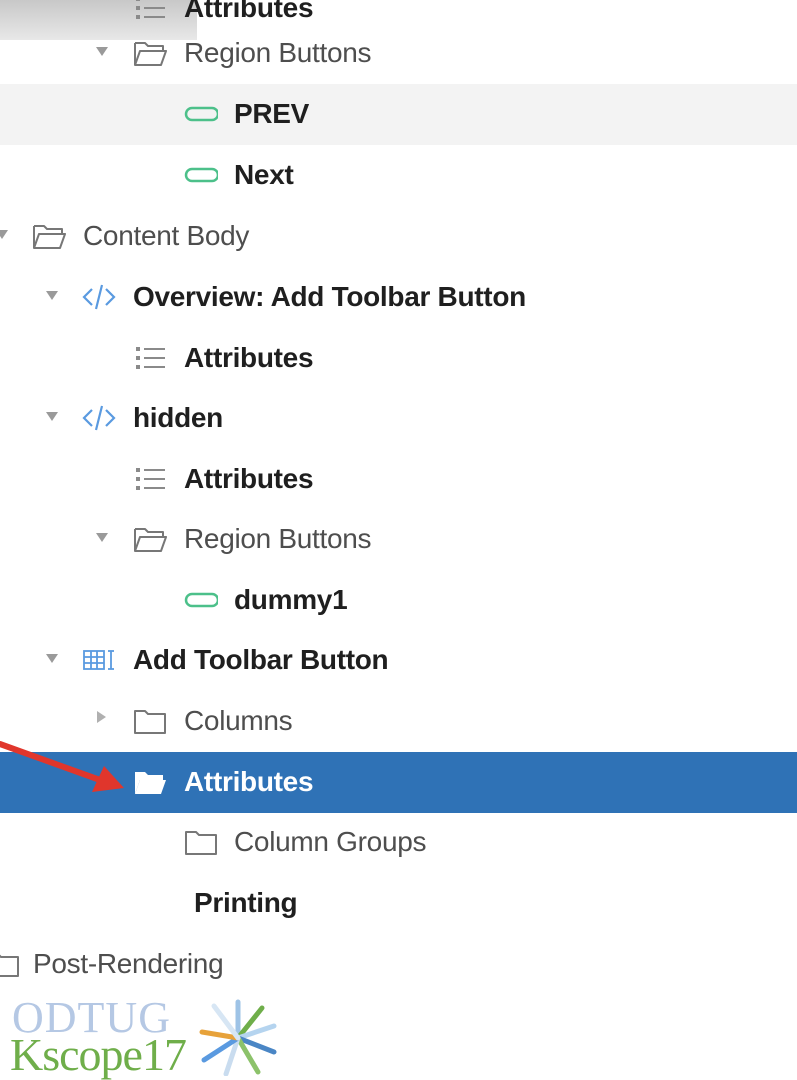  I want to click on tree-node-post-rendering: Post-Rendering, so click(398, 964).